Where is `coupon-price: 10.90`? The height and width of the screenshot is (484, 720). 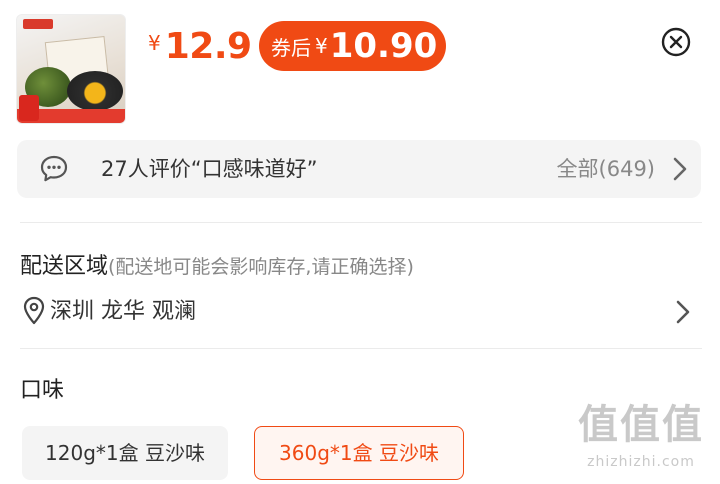 coupon-price: 10.90 is located at coordinates (383, 46).